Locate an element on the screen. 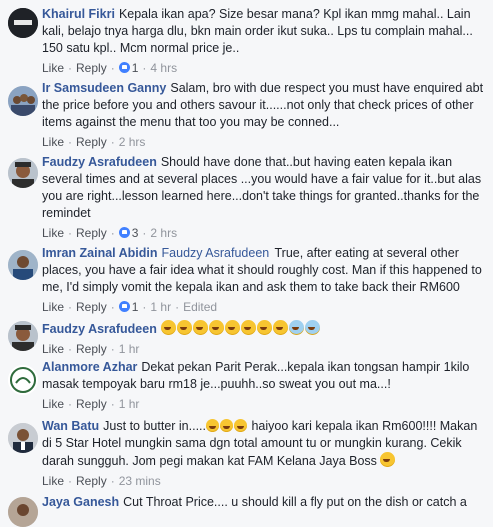 The image size is (493, 527). comment-author: Jaya Ganesh is located at coordinates (80, 502).